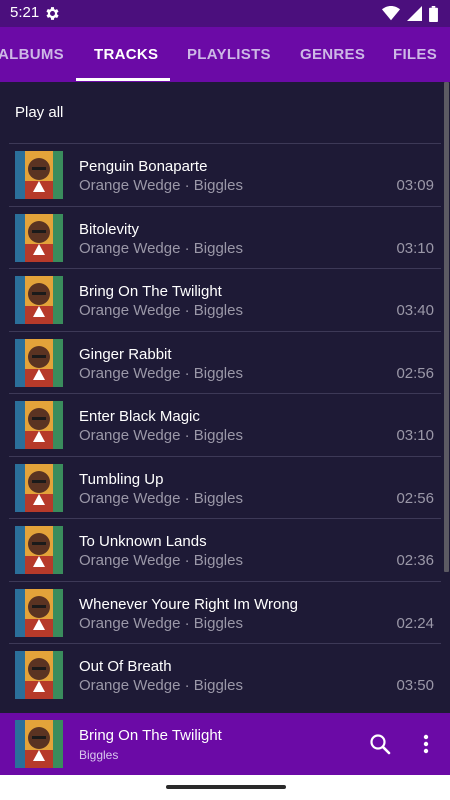 The height and width of the screenshot is (800, 450). What do you see at coordinates (25, 12) in the screenshot?
I see `status-time: 5:21` at bounding box center [25, 12].